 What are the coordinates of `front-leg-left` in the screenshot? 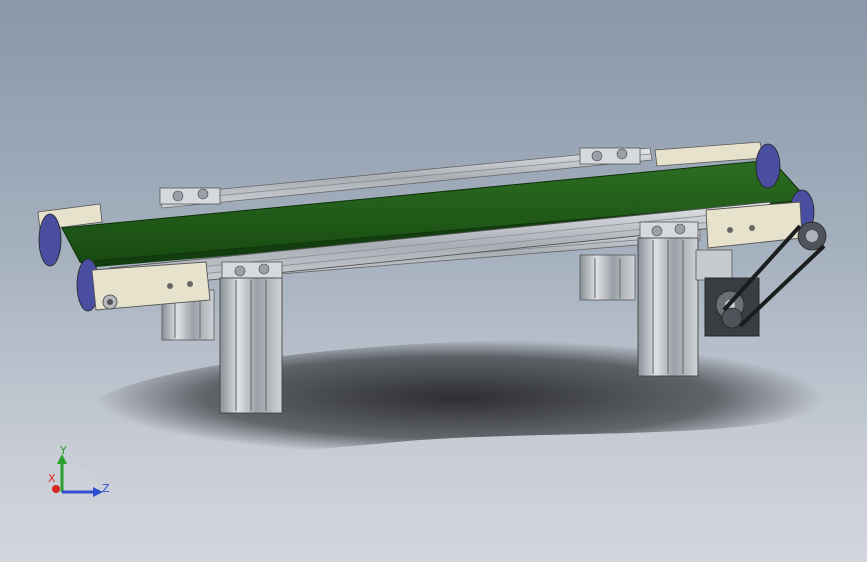 It's located at (251, 345).